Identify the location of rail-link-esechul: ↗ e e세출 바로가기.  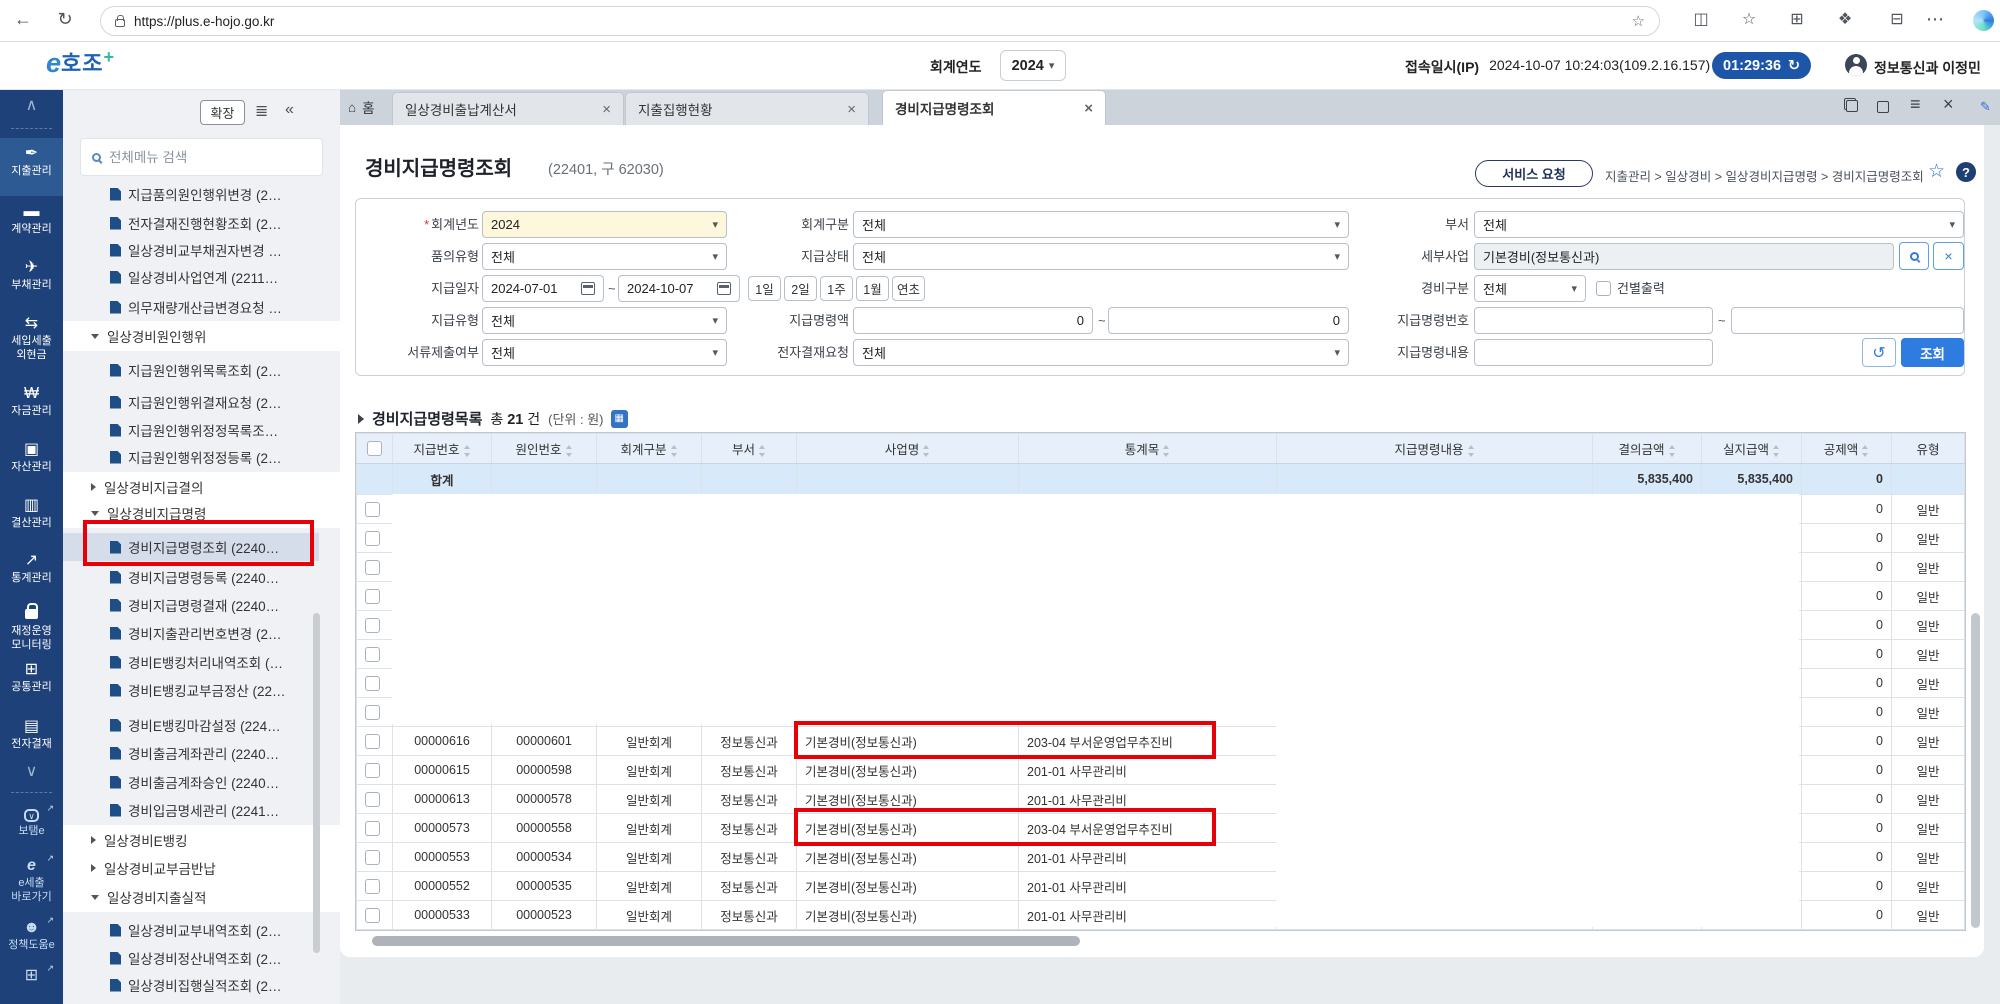
(31, 878).